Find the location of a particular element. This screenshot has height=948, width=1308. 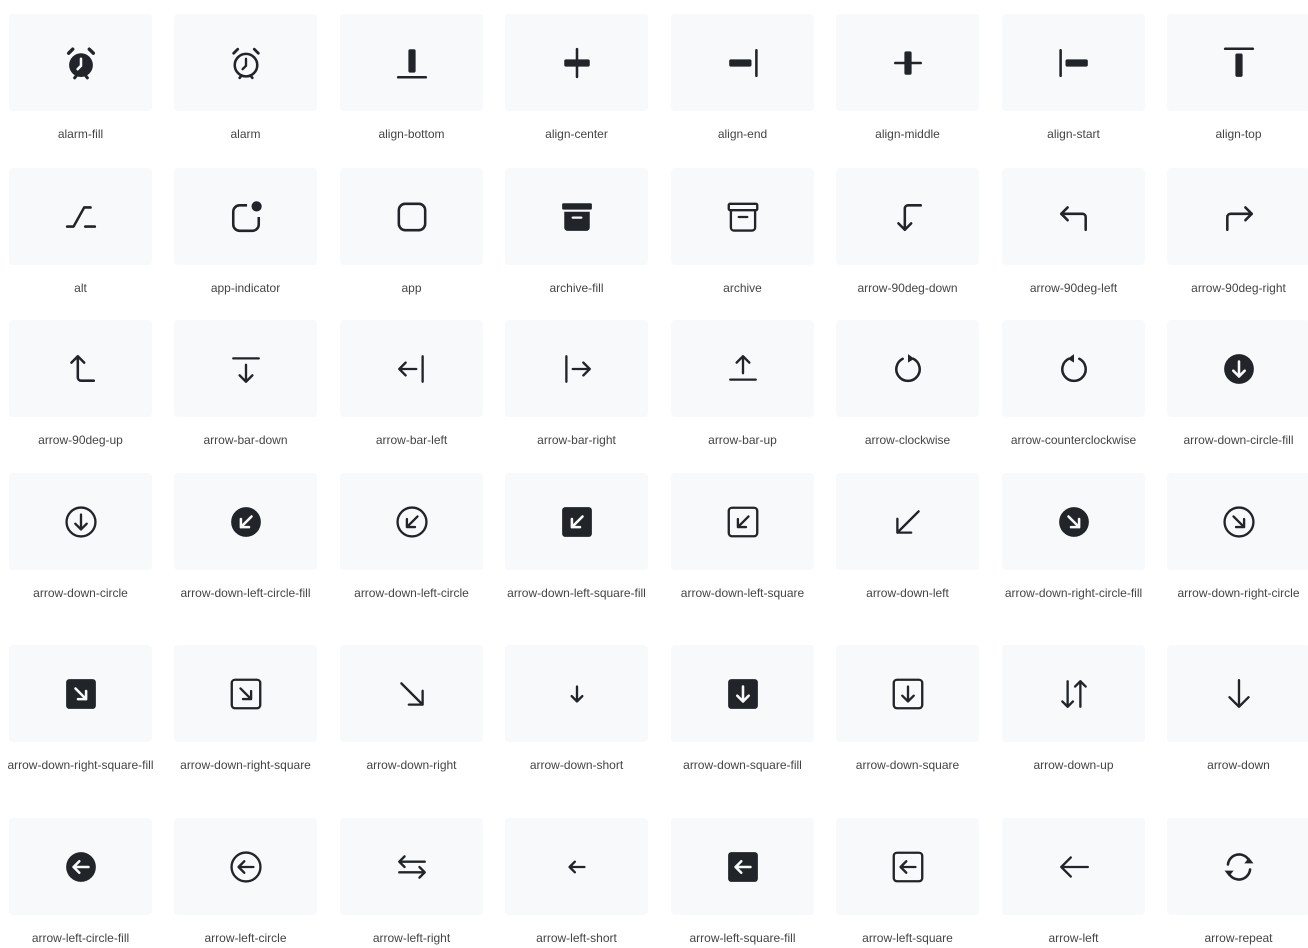

icon-label: arrow-down-left is located at coordinates (907, 593).